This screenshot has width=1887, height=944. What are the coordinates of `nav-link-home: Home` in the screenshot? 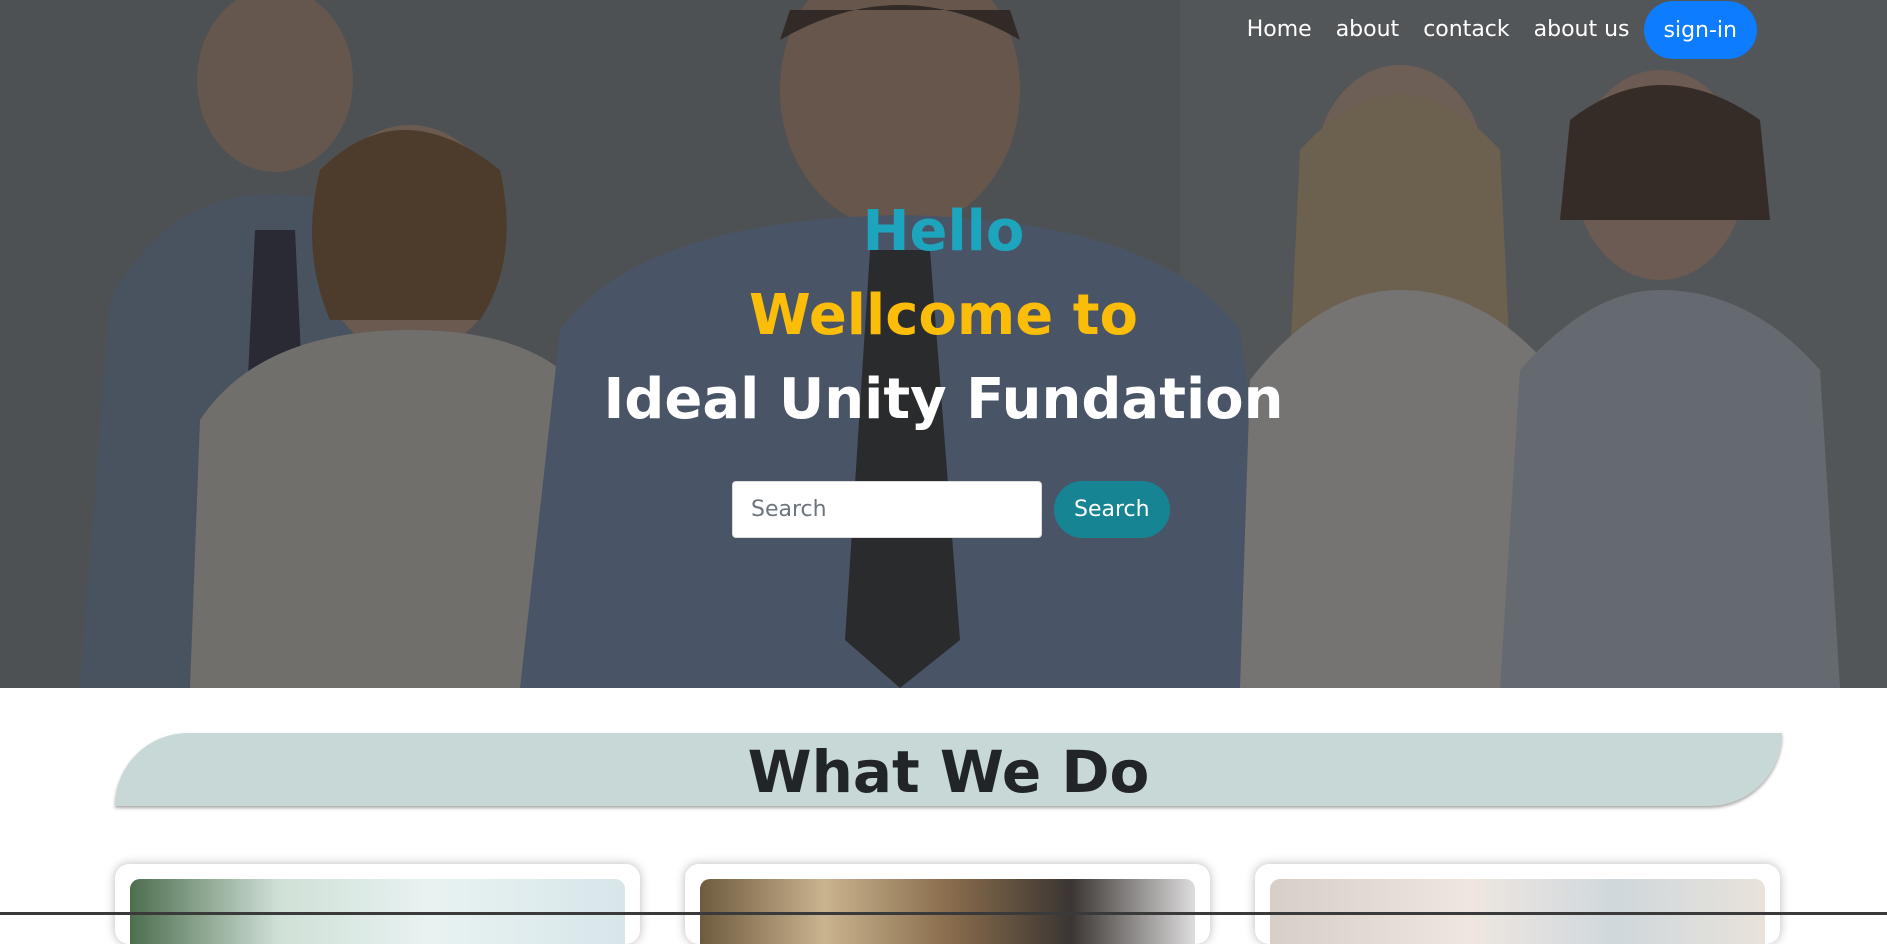 It's located at (1279, 30).